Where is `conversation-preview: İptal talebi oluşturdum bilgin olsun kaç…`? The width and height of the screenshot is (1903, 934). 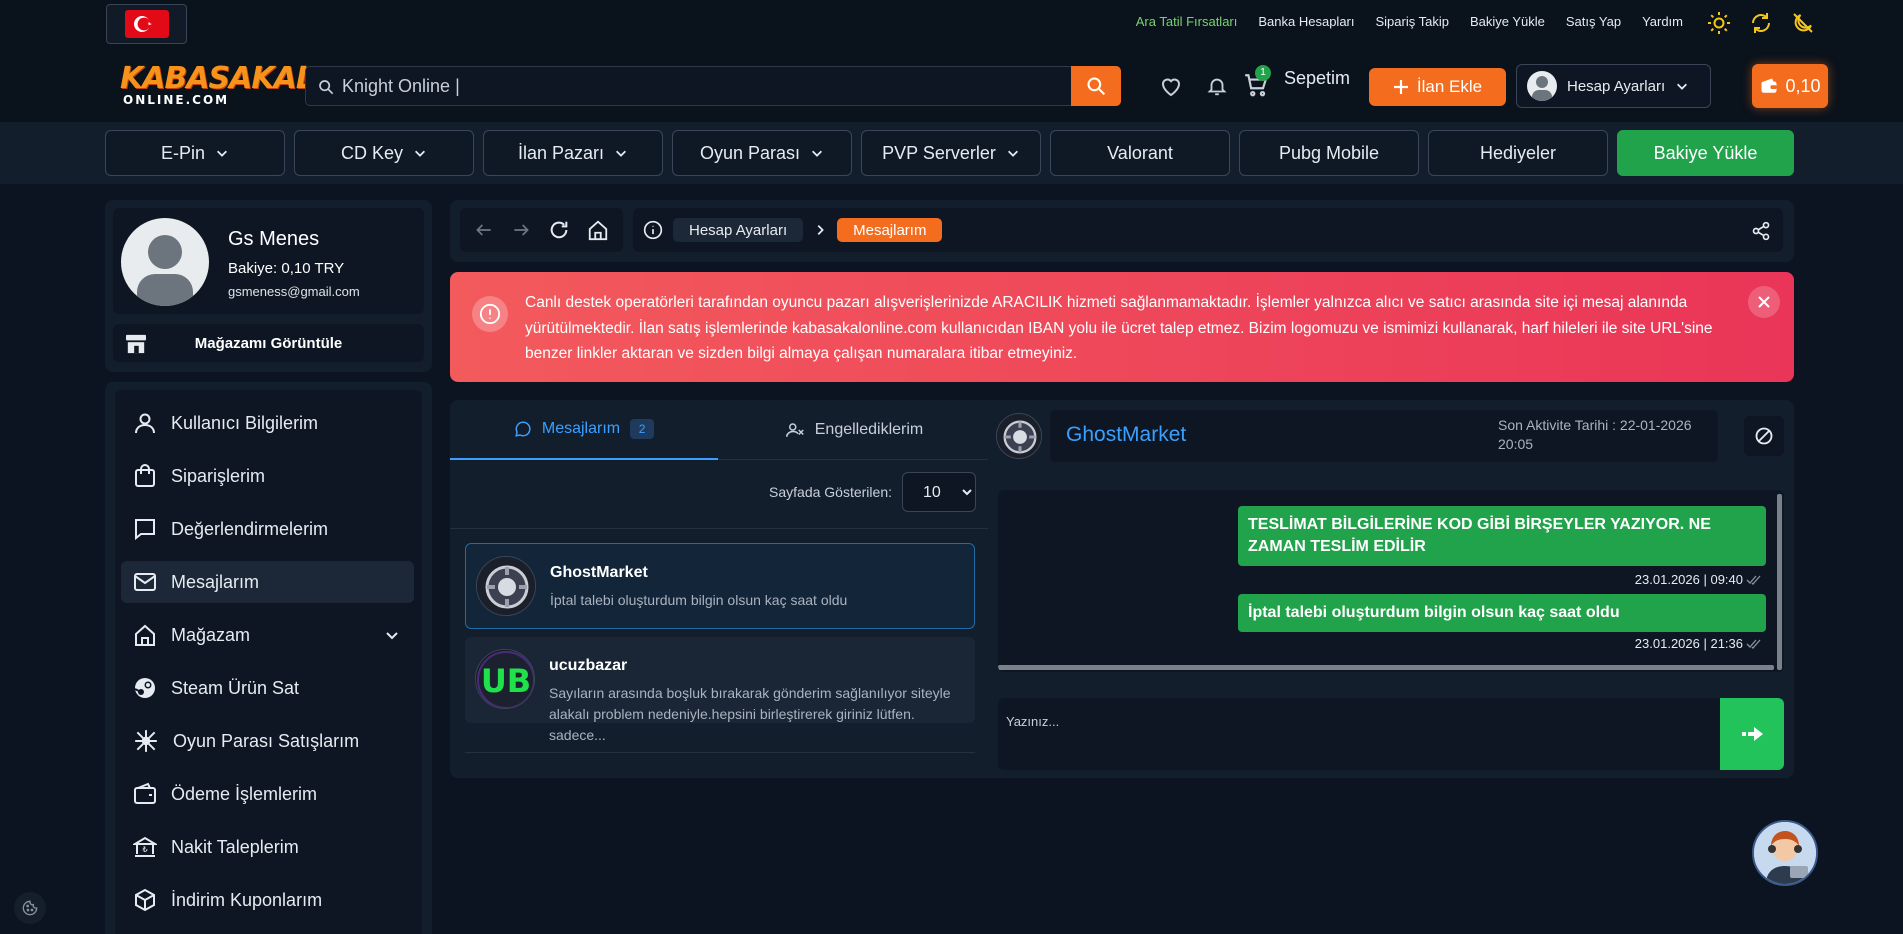
conversation-preview: İptal talebi oluşturdum bilgin olsun kaç… is located at coordinates (699, 600).